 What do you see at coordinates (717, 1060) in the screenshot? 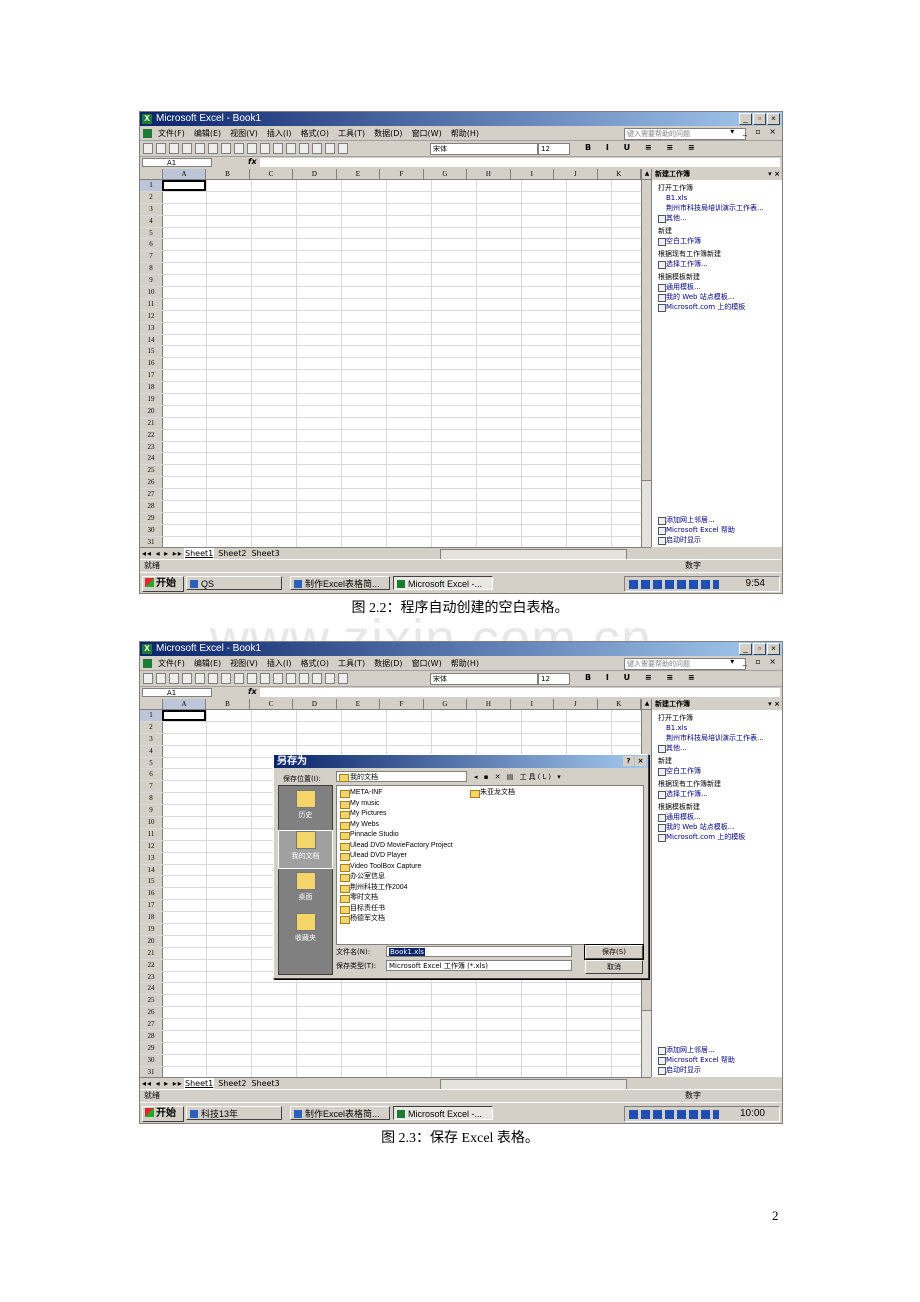
I see `excel-help-link: Microsoft Excel 帮助` at bounding box center [717, 1060].